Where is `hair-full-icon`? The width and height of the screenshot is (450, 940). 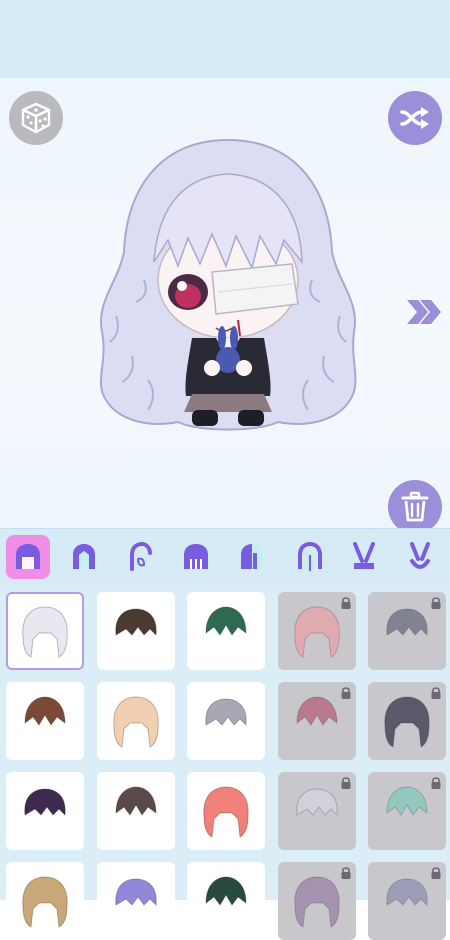
hair-full-icon is located at coordinates (28, 556).